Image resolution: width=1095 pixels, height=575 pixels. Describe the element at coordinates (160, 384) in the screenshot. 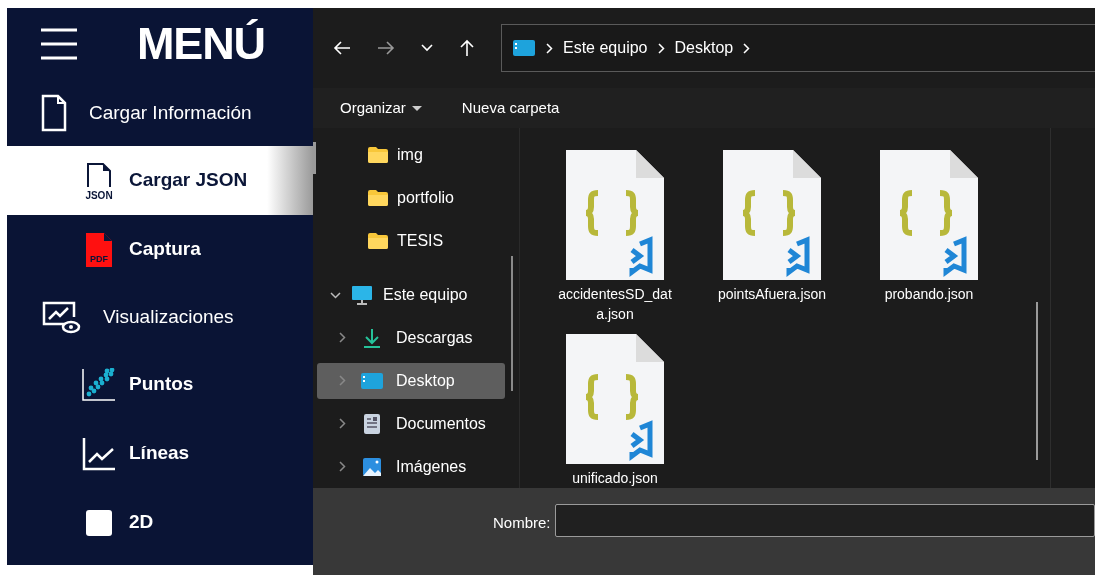

I see `menu-item: Puntos` at that location.